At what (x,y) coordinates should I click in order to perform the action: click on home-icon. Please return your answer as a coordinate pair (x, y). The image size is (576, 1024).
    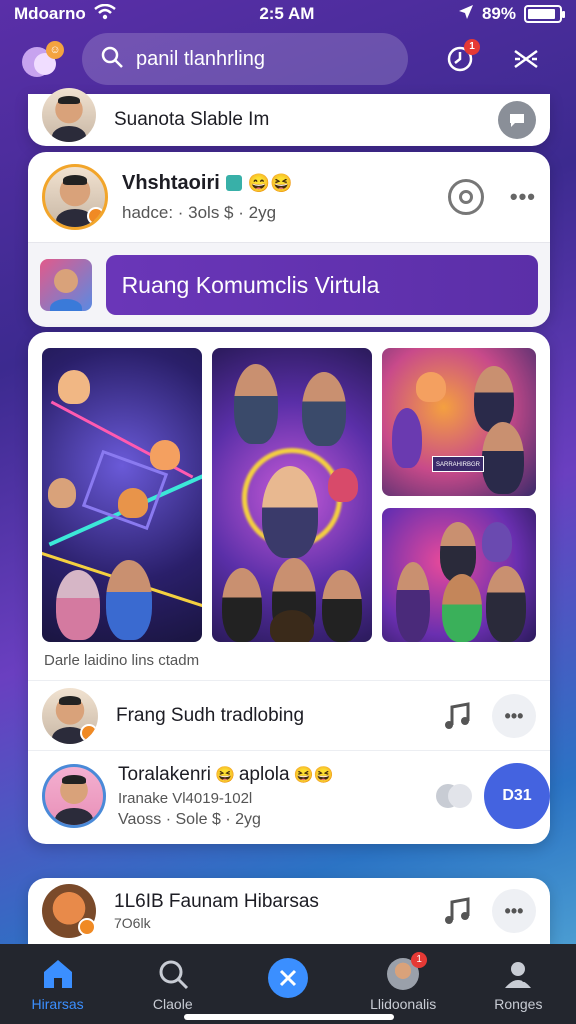
    Looking at the image, I should click on (57, 974).